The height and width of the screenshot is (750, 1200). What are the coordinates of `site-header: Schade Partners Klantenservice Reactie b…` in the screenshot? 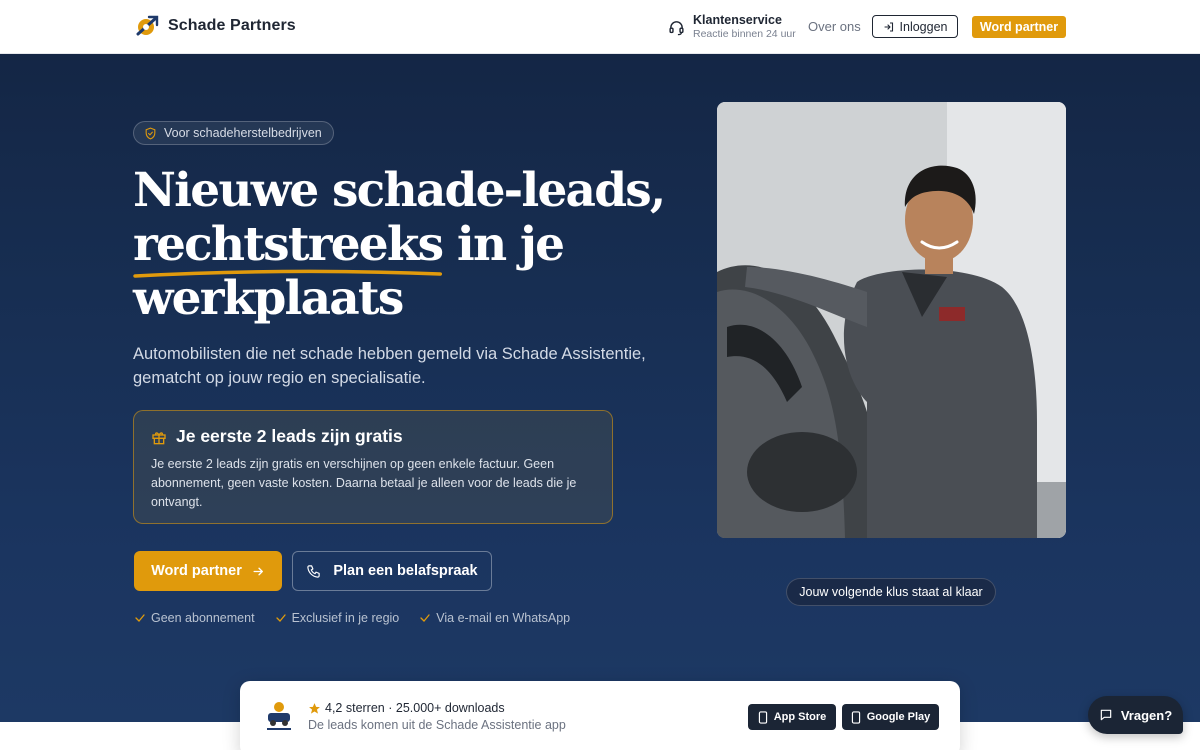 It's located at (600, 27).